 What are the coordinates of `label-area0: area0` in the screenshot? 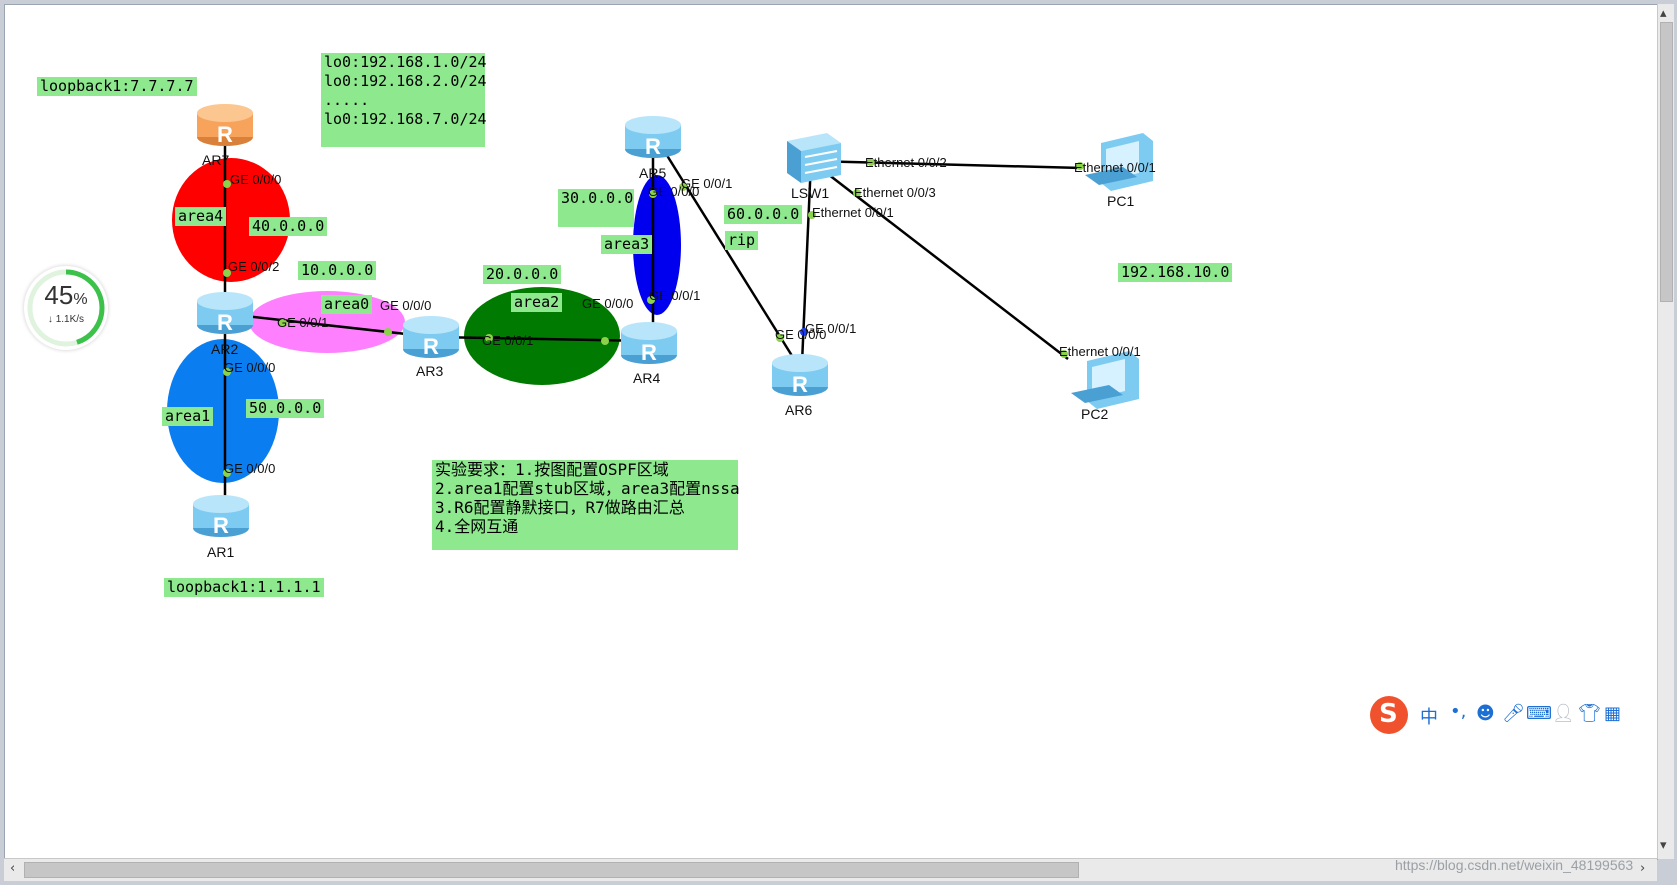 It's located at (347, 304).